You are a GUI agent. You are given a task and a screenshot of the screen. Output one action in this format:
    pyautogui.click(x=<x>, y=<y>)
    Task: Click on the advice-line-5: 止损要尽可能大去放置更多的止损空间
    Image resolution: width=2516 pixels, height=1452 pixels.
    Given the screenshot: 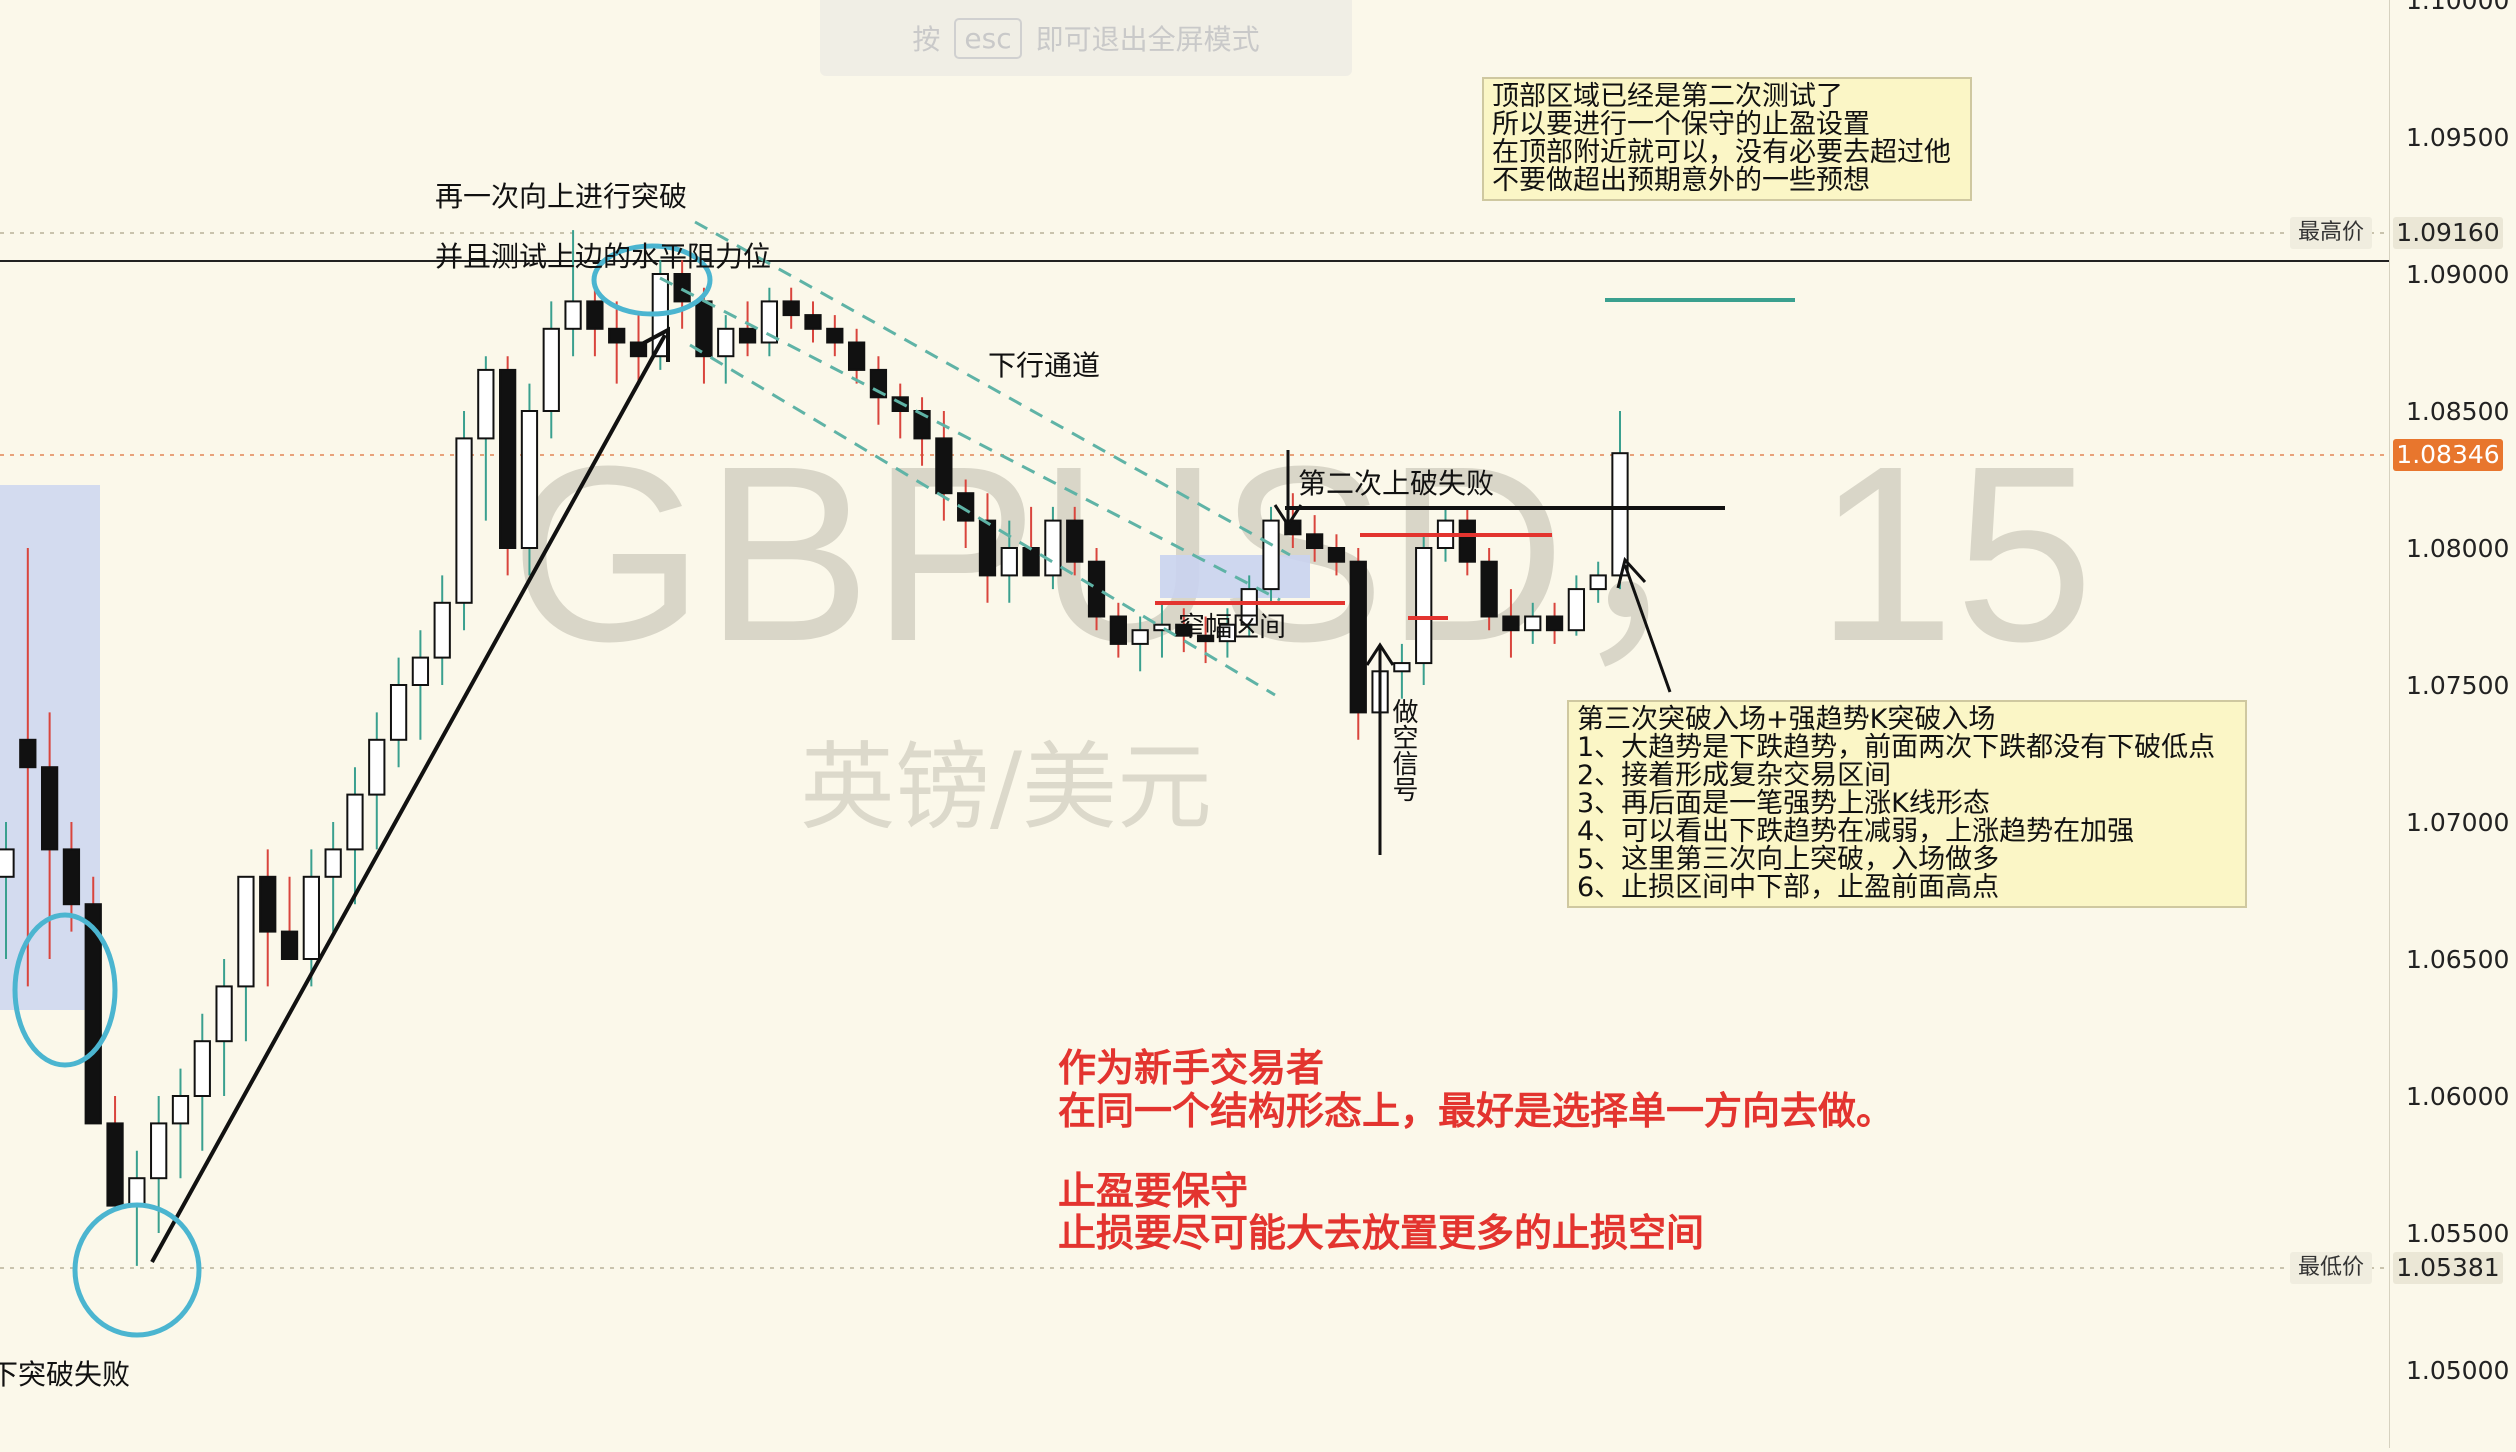 What is the action you would take?
    pyautogui.click(x=1381, y=1233)
    